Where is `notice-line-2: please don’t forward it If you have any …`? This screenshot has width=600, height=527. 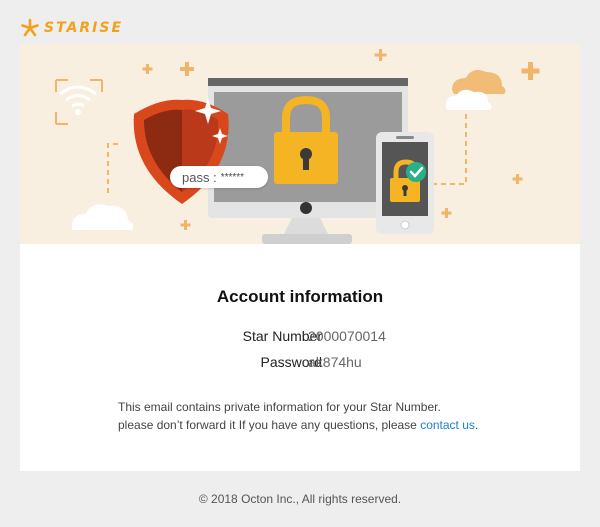
notice-line-2: please don’t forward it If you have any … is located at coordinates (328, 425).